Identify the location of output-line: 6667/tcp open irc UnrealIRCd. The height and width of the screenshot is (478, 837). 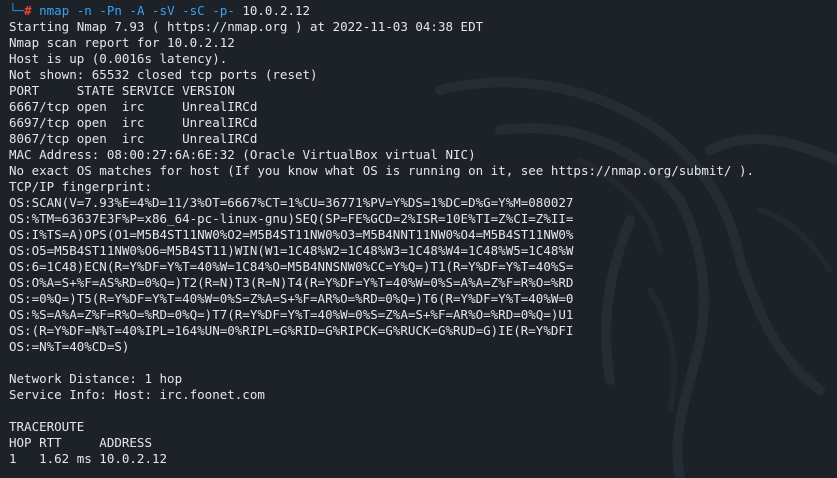
(133, 106).